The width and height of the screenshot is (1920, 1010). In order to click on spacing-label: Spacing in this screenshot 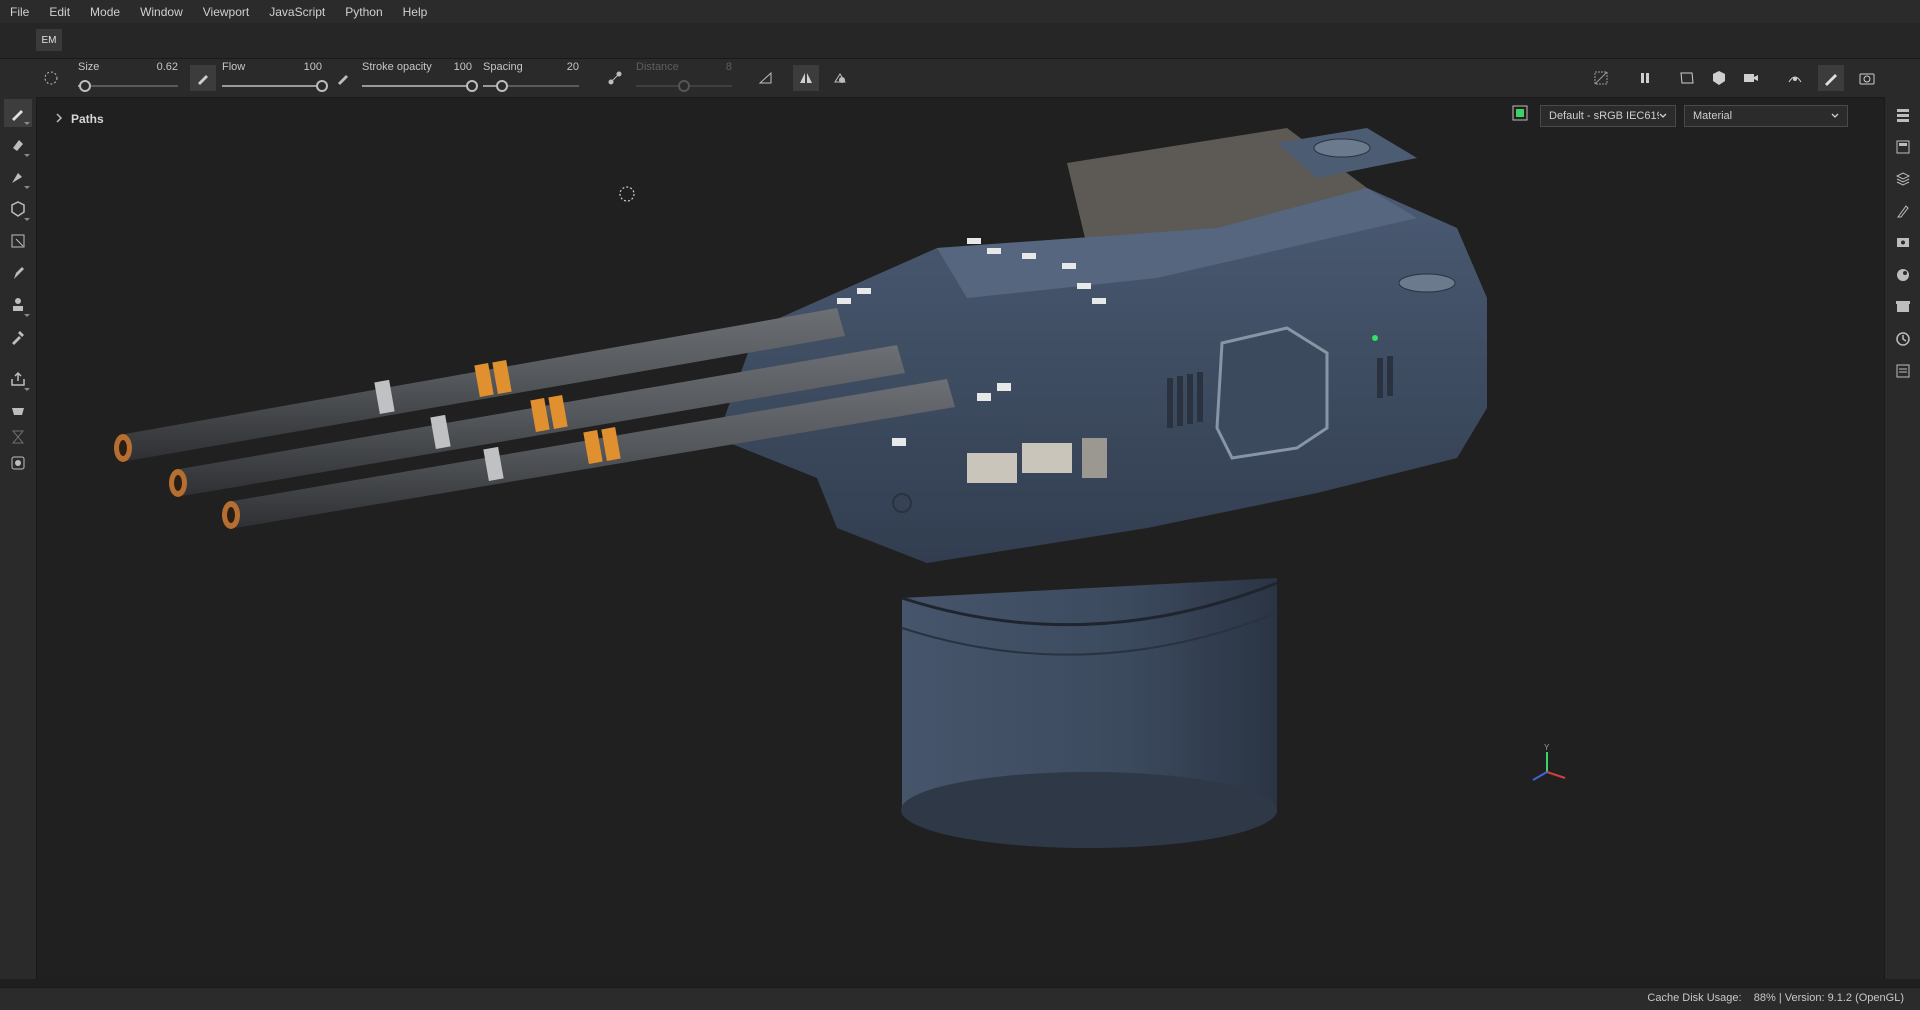, I will do `click(503, 67)`.